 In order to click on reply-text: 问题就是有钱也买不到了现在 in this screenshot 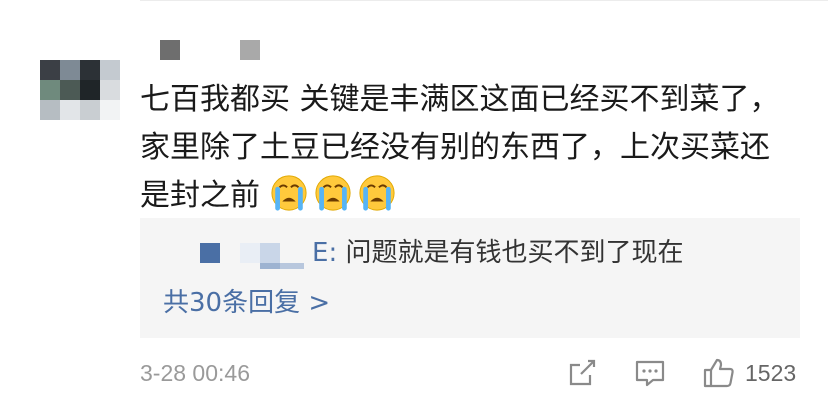, I will do `click(510, 253)`.